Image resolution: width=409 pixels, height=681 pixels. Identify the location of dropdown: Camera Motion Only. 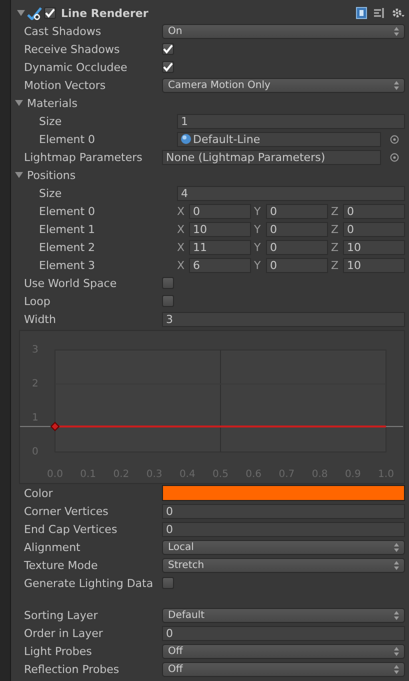
(283, 85).